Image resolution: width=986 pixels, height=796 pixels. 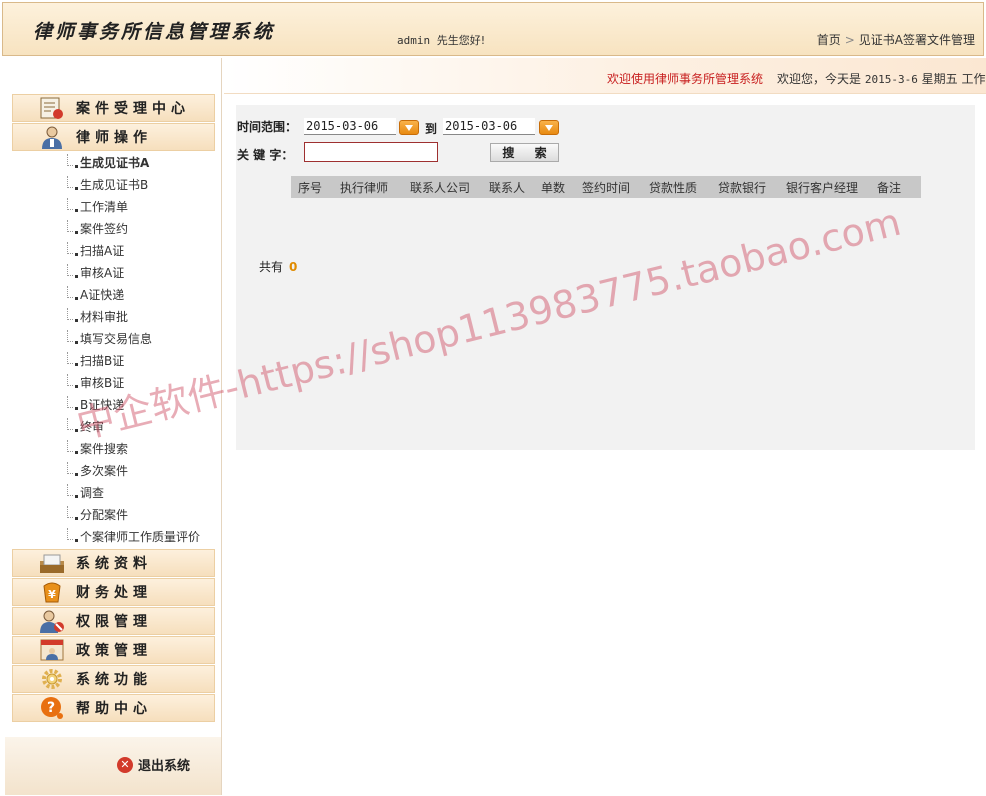 What do you see at coordinates (685, 79) in the screenshot?
I see `welcome-message: 欢迎使用律师事务所管理系统` at bounding box center [685, 79].